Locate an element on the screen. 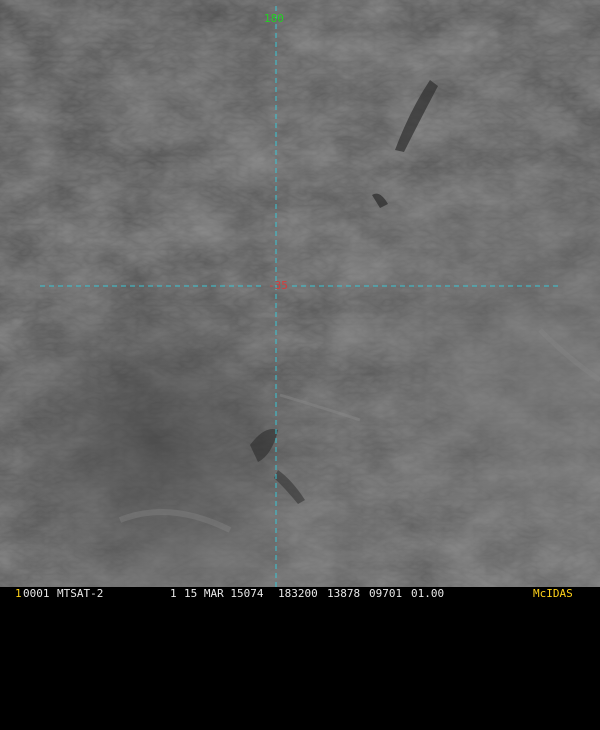  band-number: 1 is located at coordinates (173, 593).